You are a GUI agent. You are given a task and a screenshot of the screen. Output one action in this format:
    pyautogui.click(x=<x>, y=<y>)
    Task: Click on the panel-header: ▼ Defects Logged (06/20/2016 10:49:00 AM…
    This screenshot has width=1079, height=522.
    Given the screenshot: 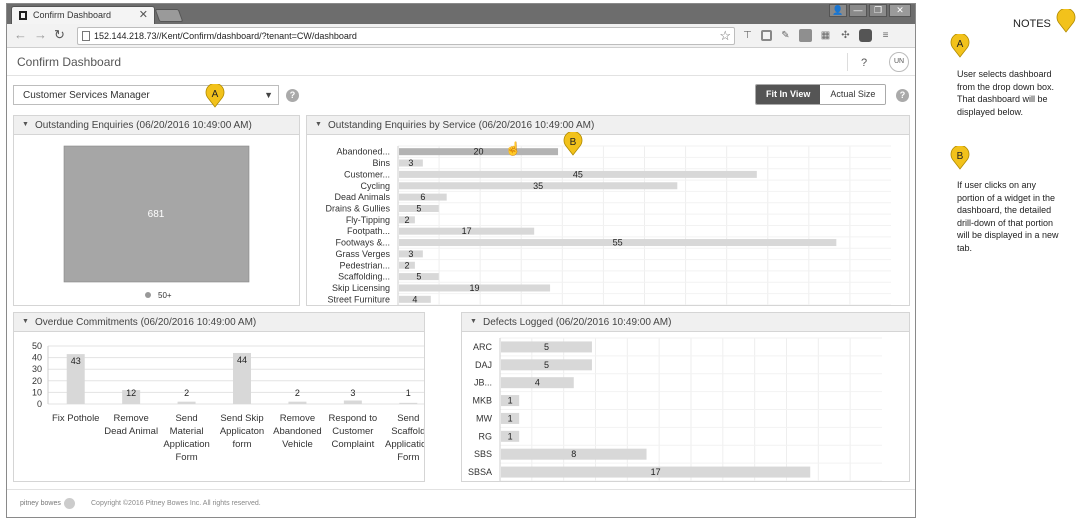 What is the action you would take?
    pyautogui.click(x=685, y=322)
    